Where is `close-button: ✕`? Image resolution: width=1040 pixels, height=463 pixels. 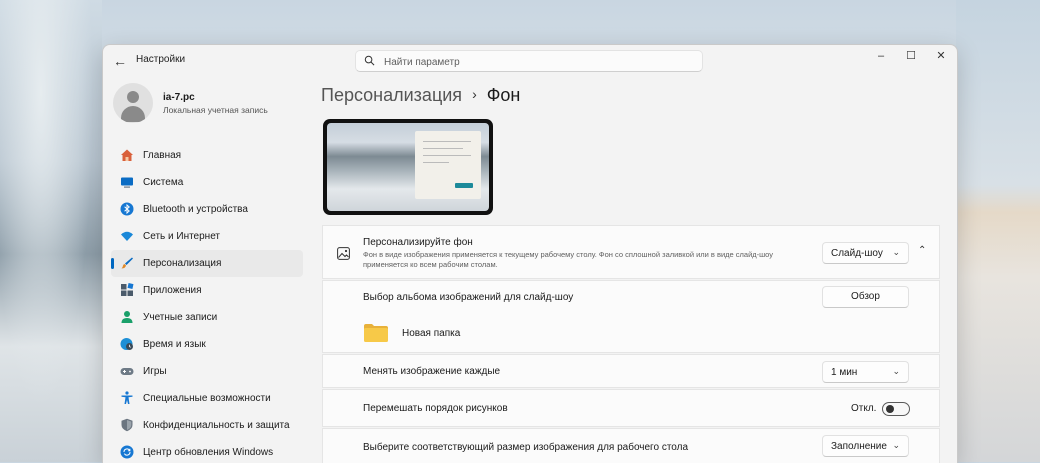 close-button: ✕ is located at coordinates (941, 56).